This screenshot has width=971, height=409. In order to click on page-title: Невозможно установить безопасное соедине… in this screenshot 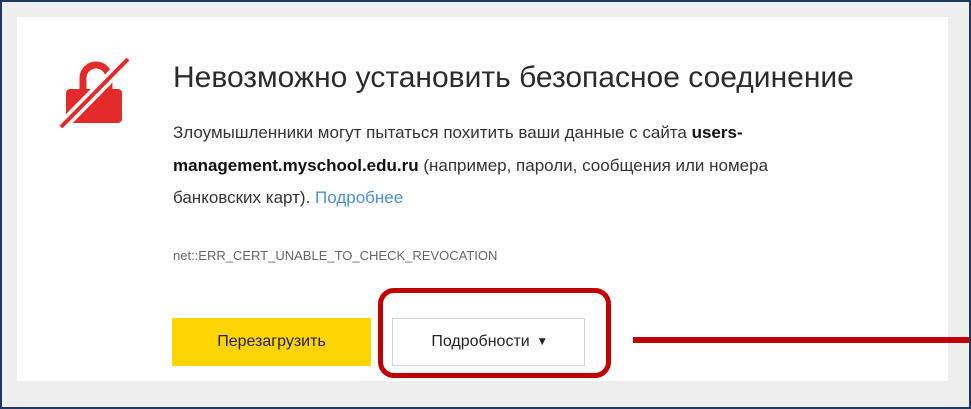, I will do `click(513, 77)`.